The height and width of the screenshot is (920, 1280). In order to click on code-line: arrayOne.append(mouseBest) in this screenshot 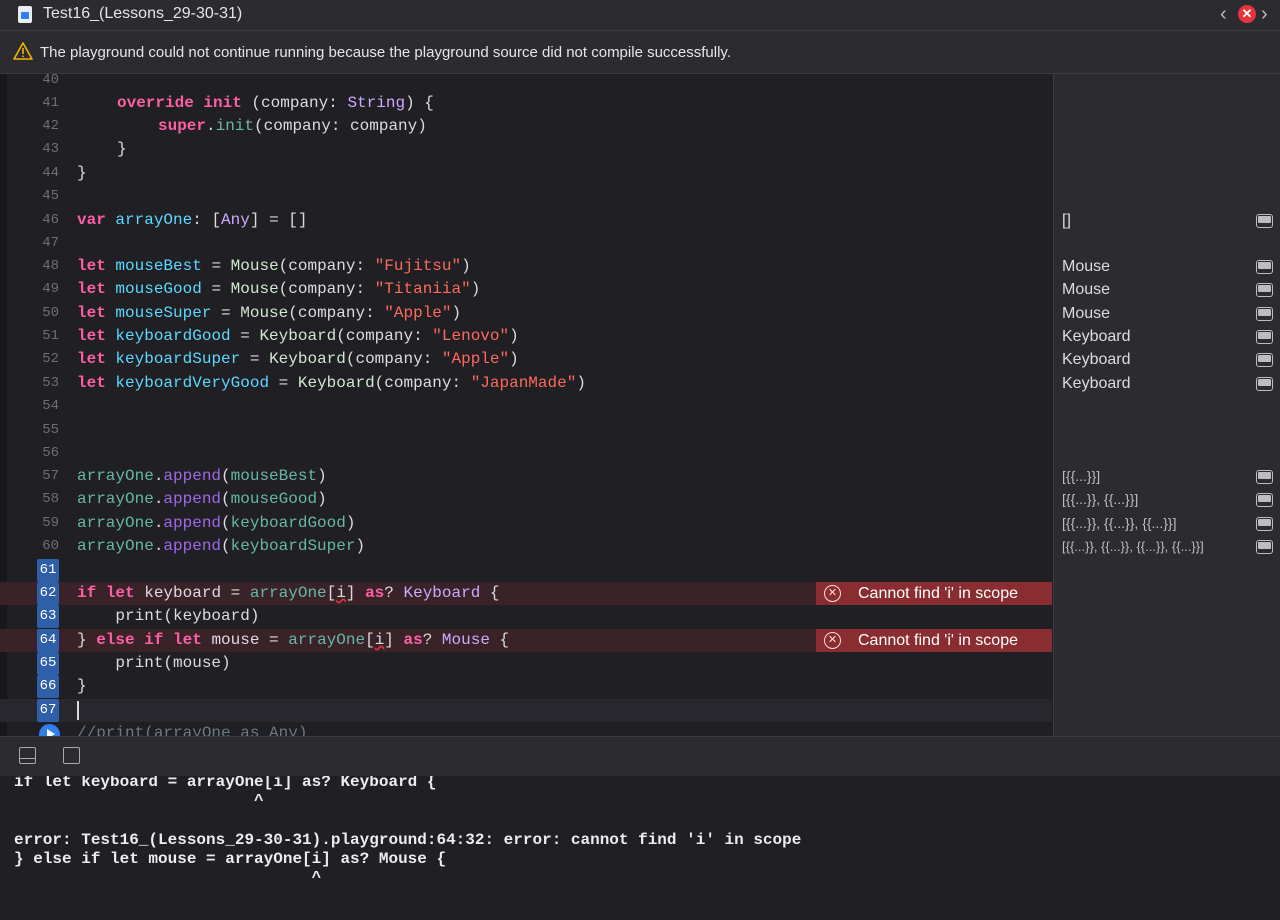, I will do `click(526, 476)`.